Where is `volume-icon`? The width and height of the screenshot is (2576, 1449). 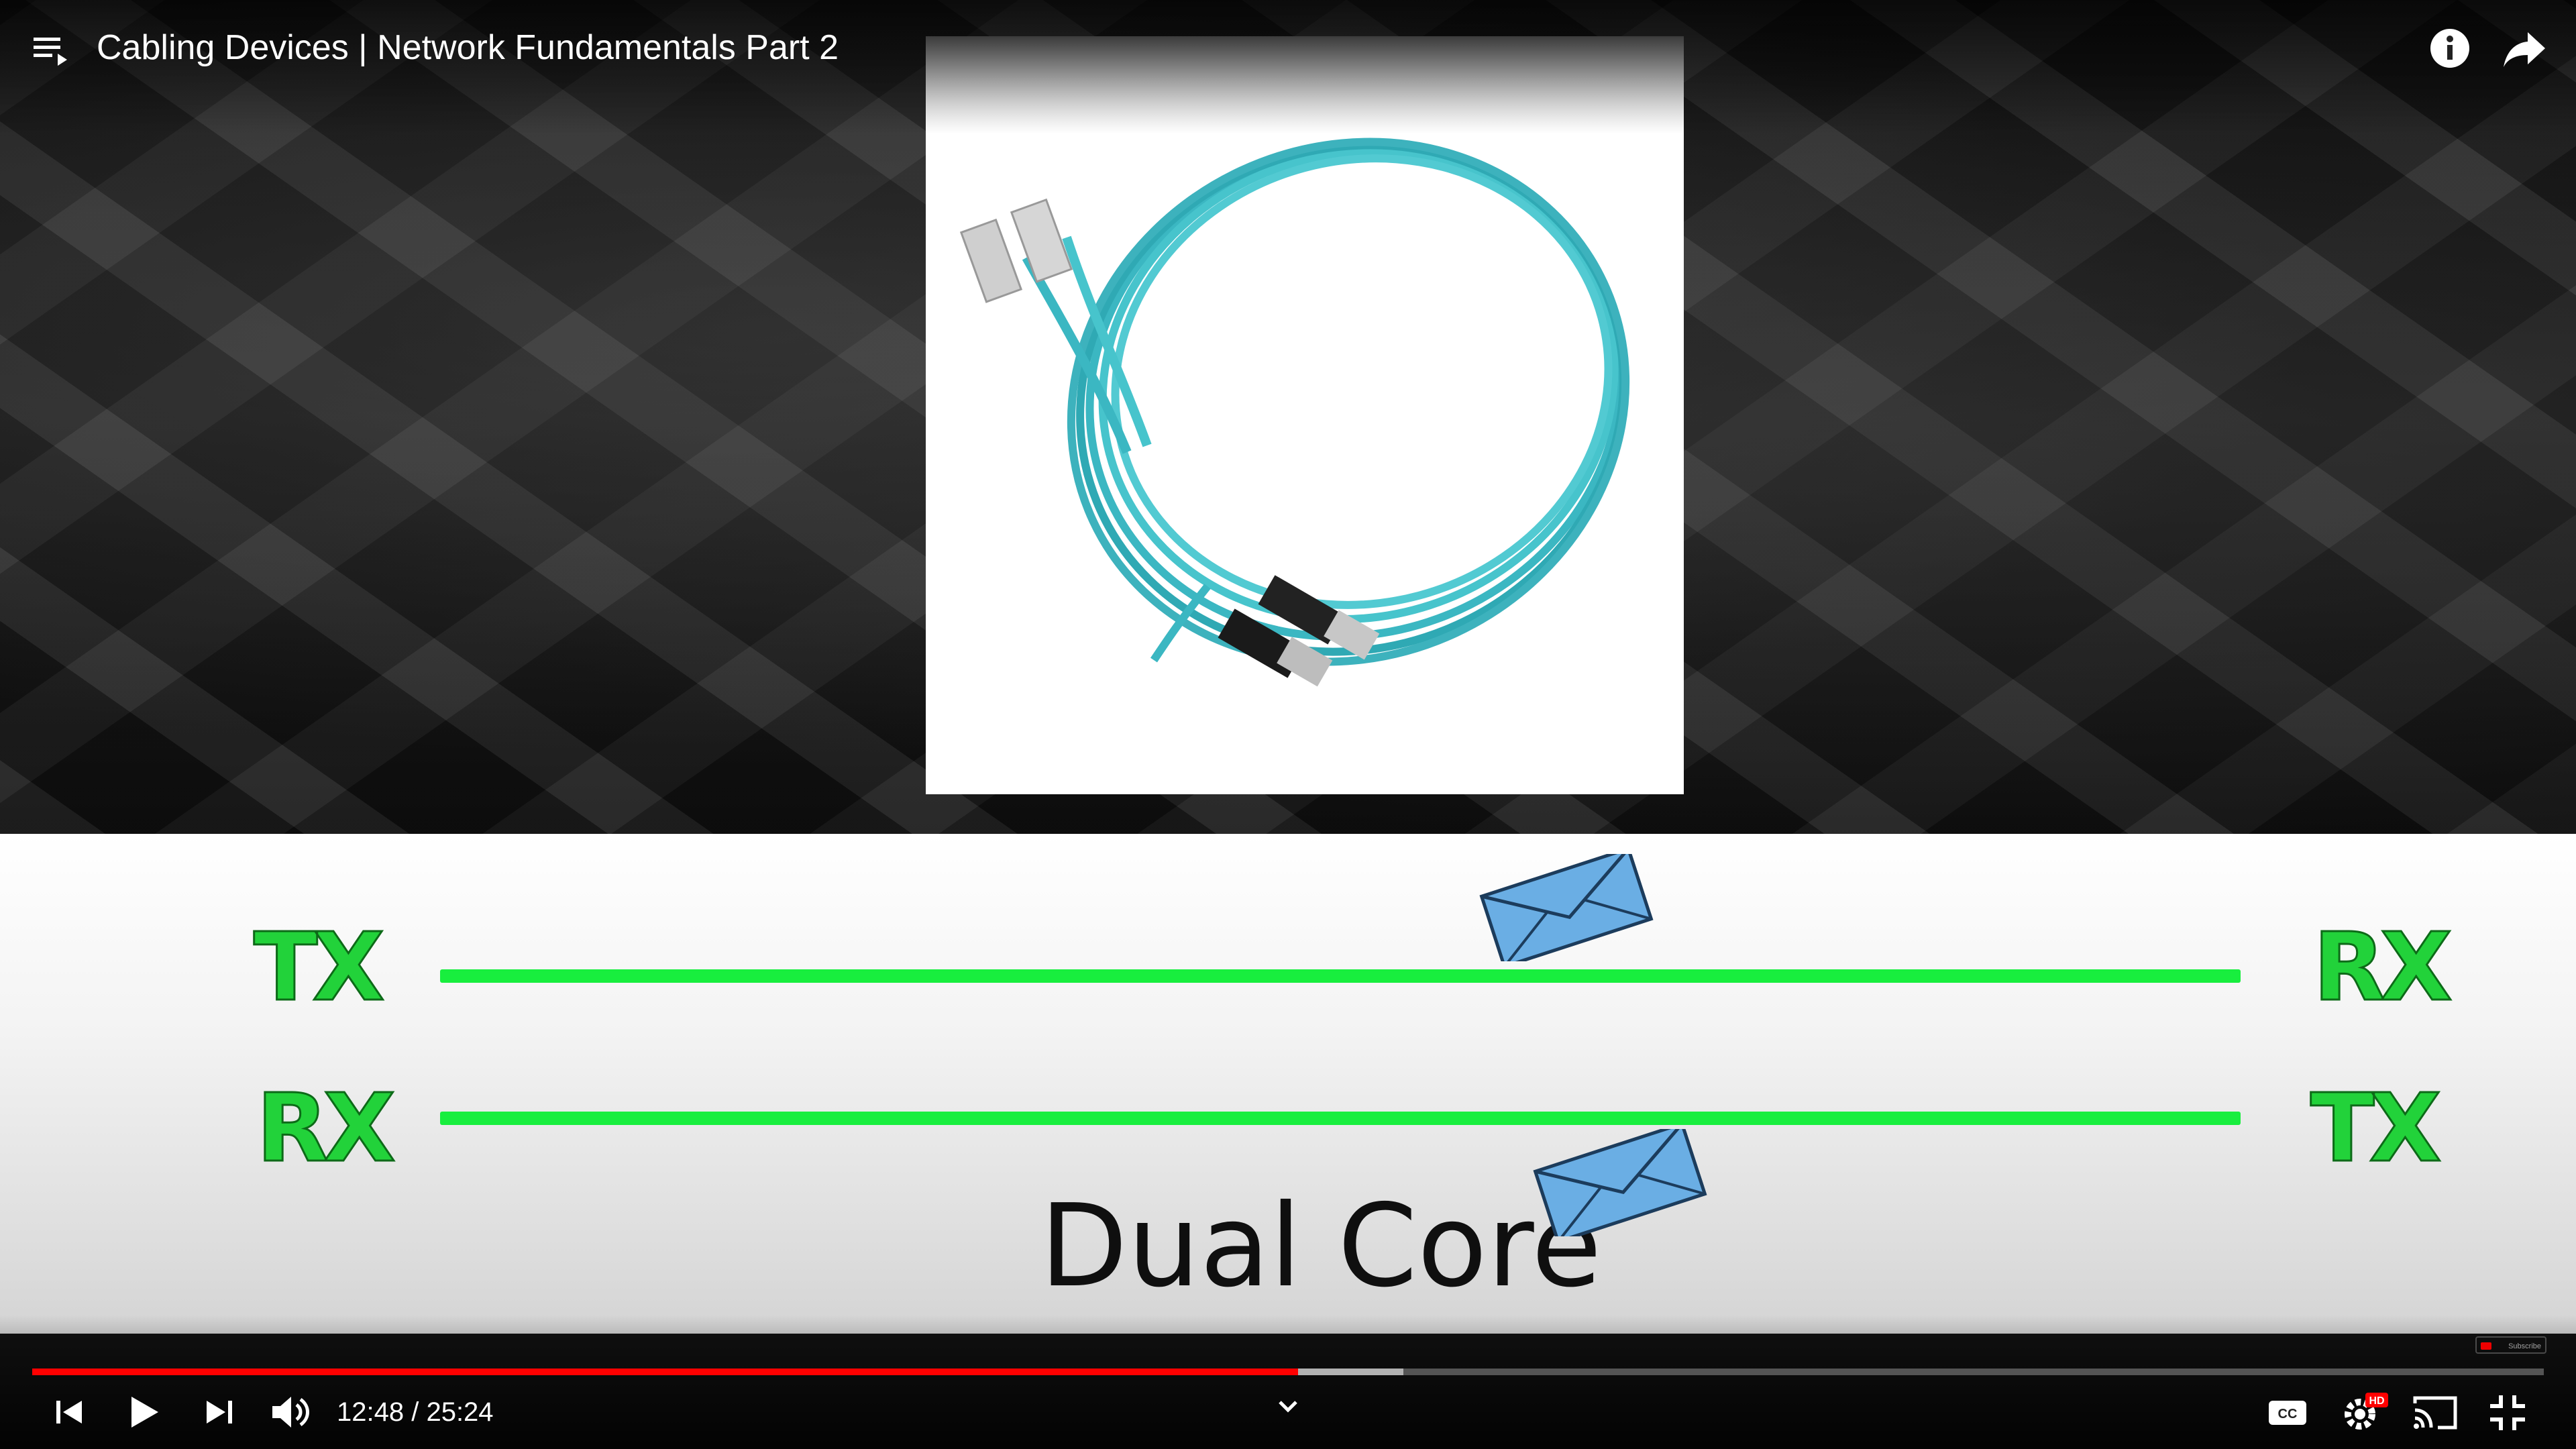
volume-icon is located at coordinates (292, 1412).